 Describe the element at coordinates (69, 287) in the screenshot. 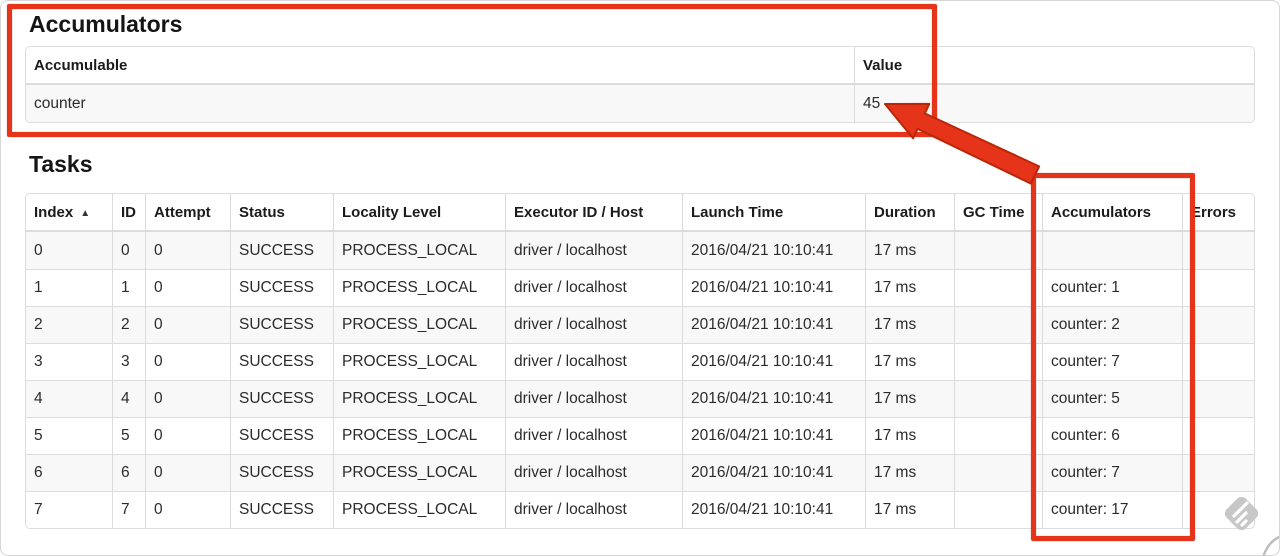

I see `cell-index: 1` at that location.